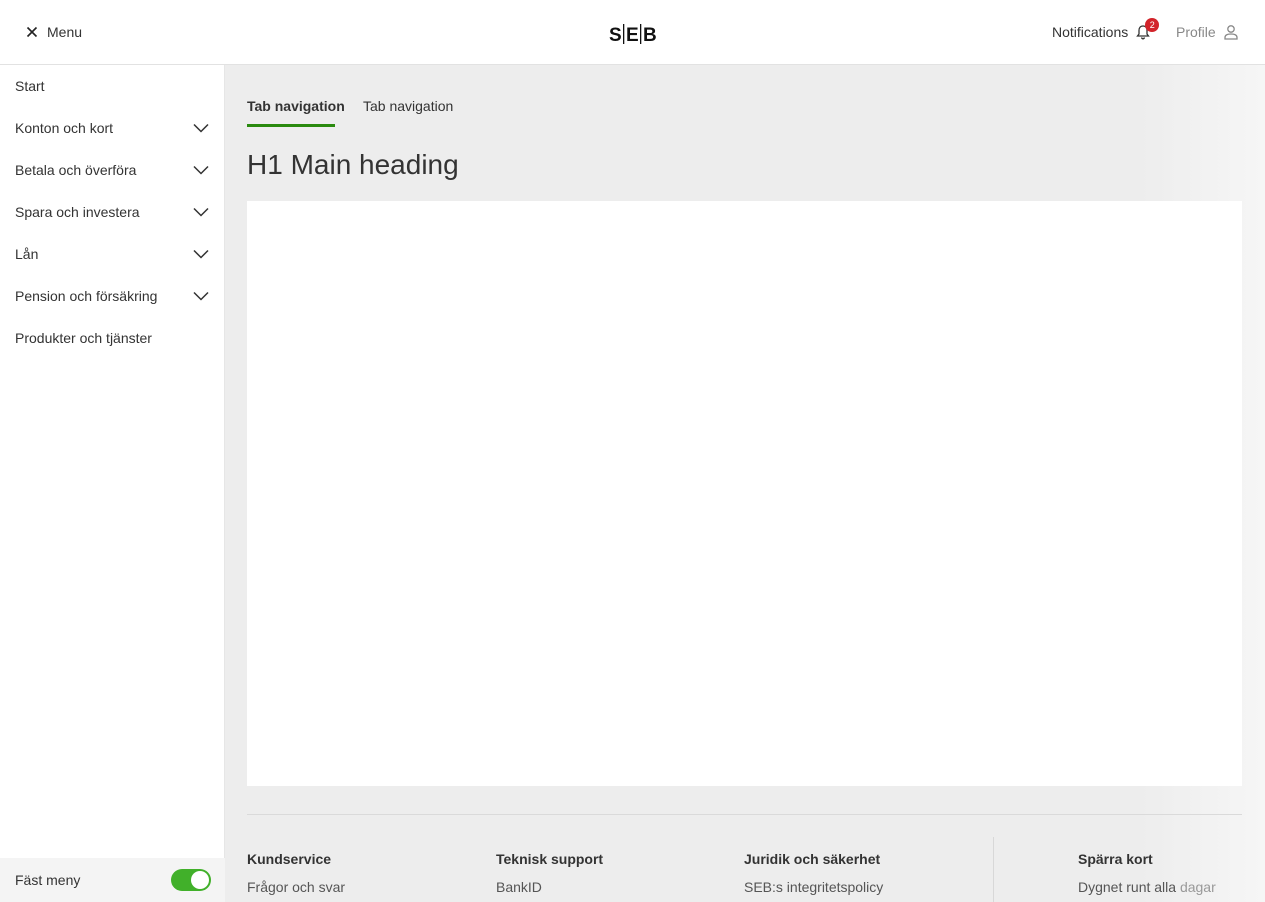 This screenshot has width=1265, height=902. What do you see at coordinates (408, 106) in the screenshot?
I see `tab-navigation-2: Tab navigation` at bounding box center [408, 106].